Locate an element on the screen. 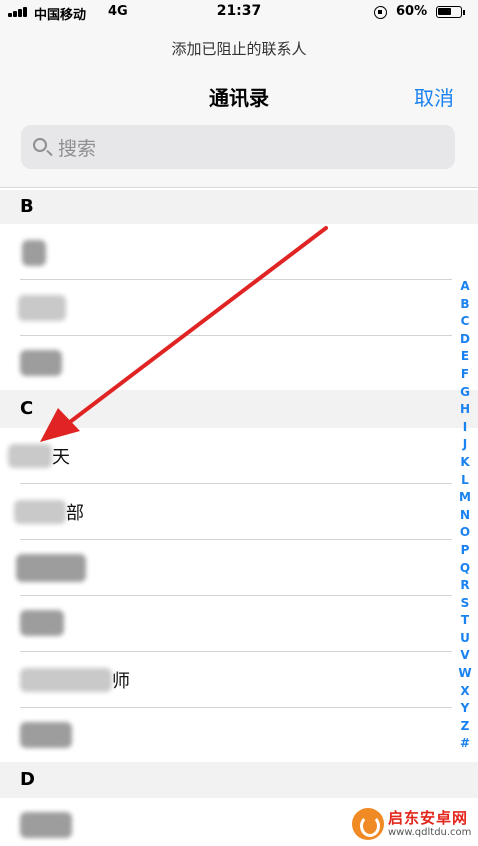  search-placeholder: 搜索 is located at coordinates (77, 149).